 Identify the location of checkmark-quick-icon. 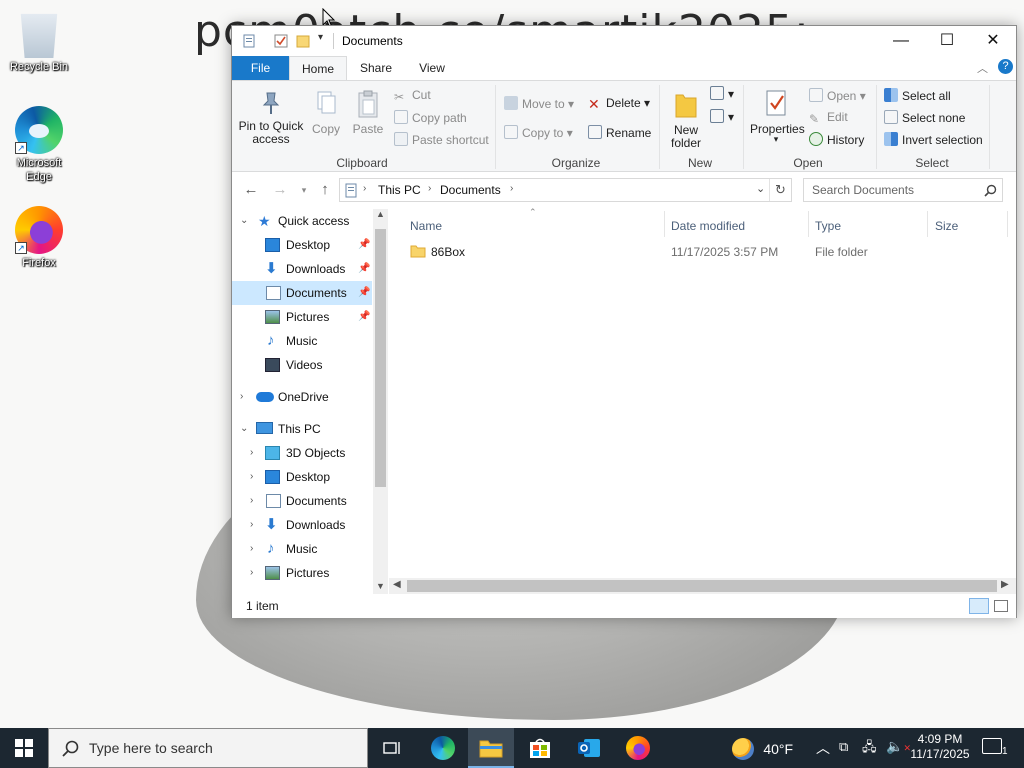
(281, 41).